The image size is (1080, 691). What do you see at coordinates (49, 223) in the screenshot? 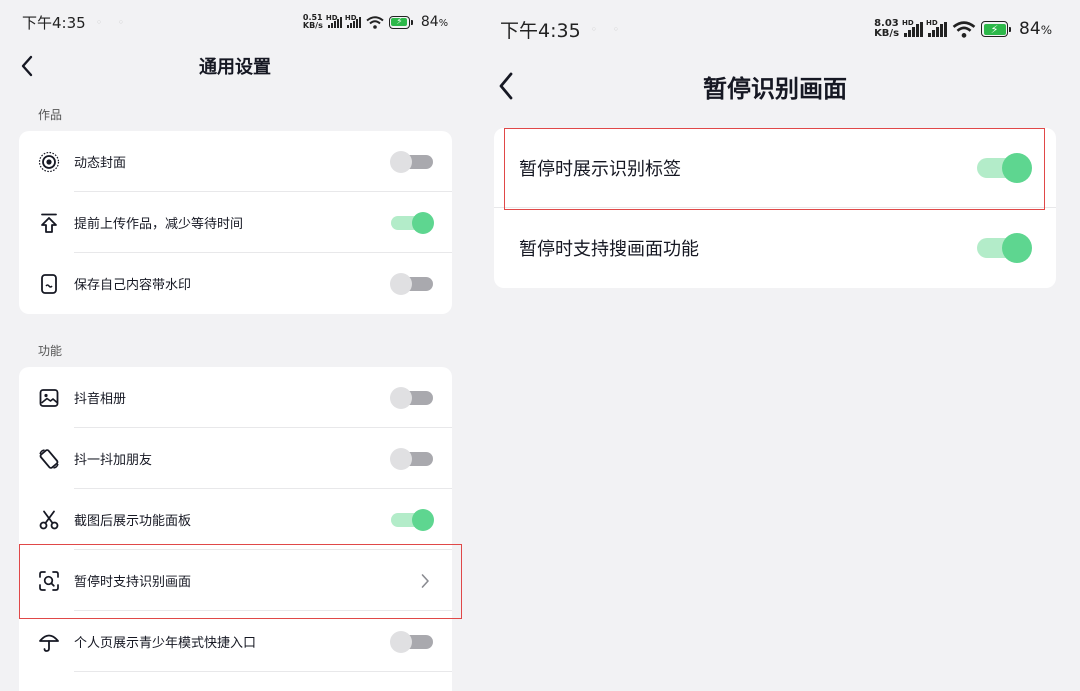
I see `upload-icon` at bounding box center [49, 223].